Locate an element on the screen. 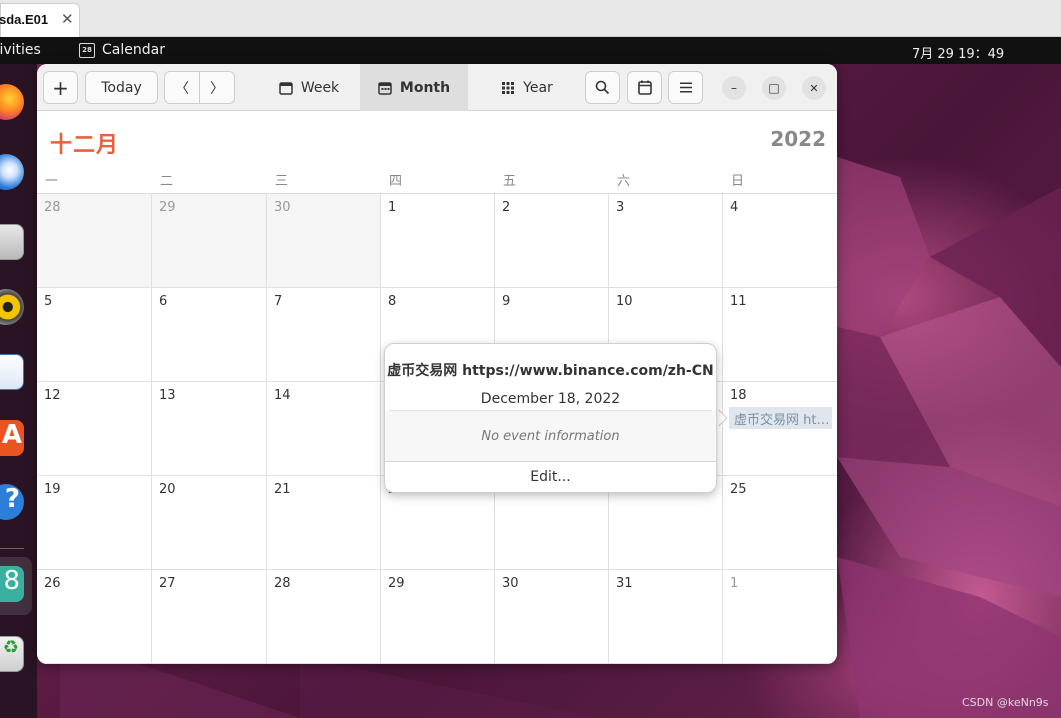  close-button: ✕ is located at coordinates (814, 88).